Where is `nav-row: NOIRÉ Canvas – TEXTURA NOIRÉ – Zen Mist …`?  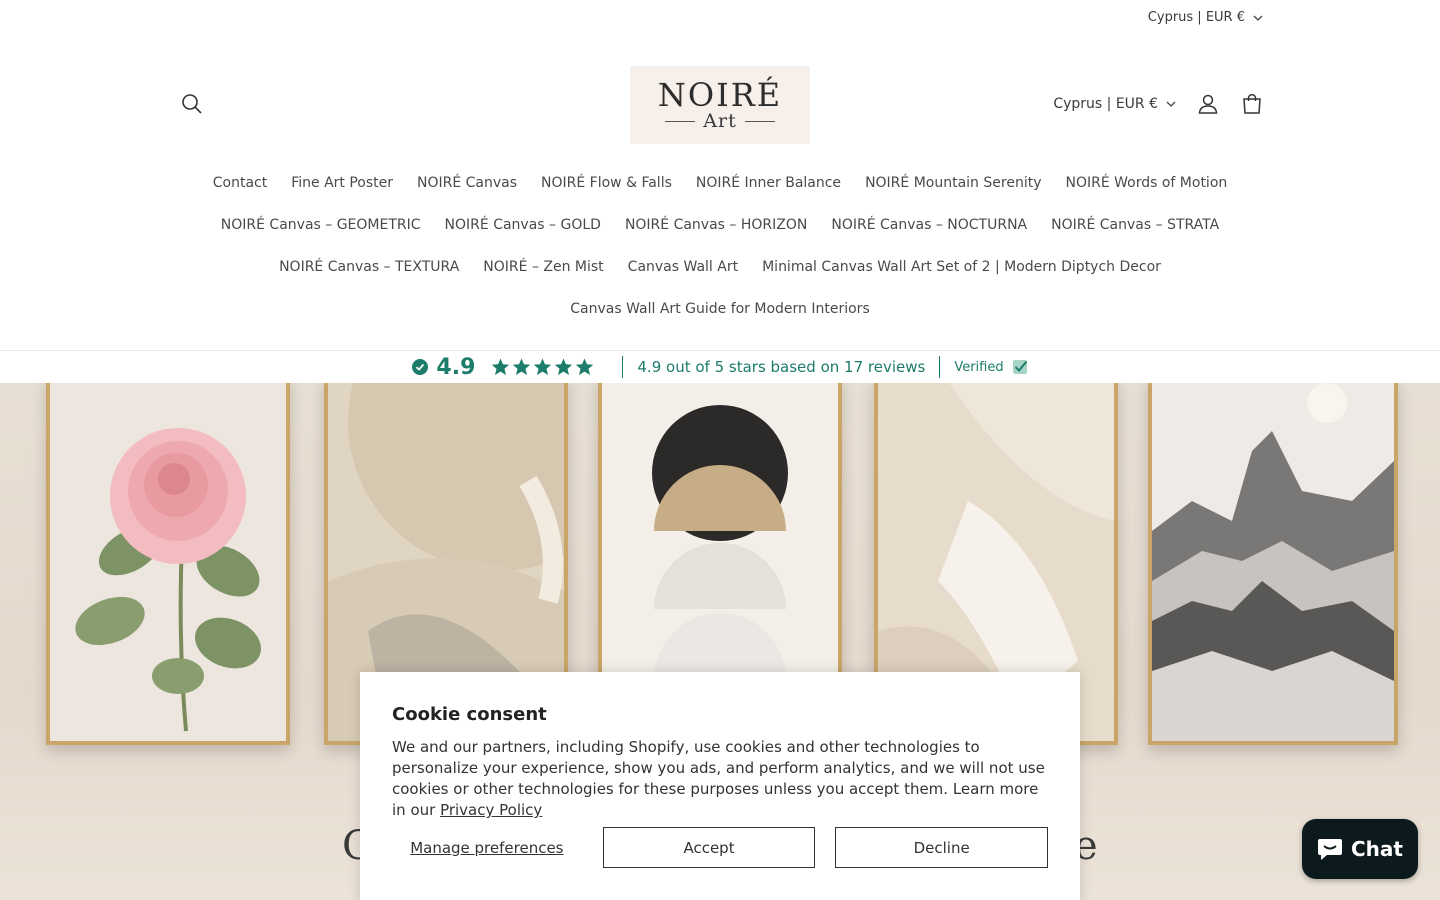
nav-row: NOIRÉ Canvas – TEXTURA NOIRÉ – Zen Mist … is located at coordinates (720, 267).